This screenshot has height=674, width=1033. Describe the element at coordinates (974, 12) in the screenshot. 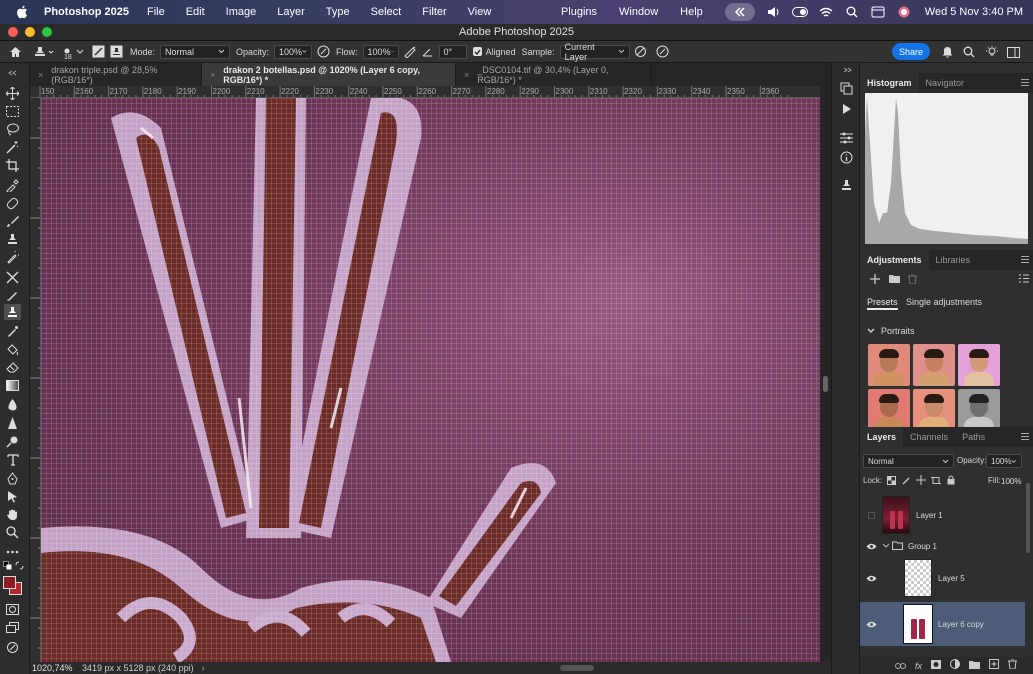

I see `menu-clock: Wed 5 Nov 3:40 PM` at that location.